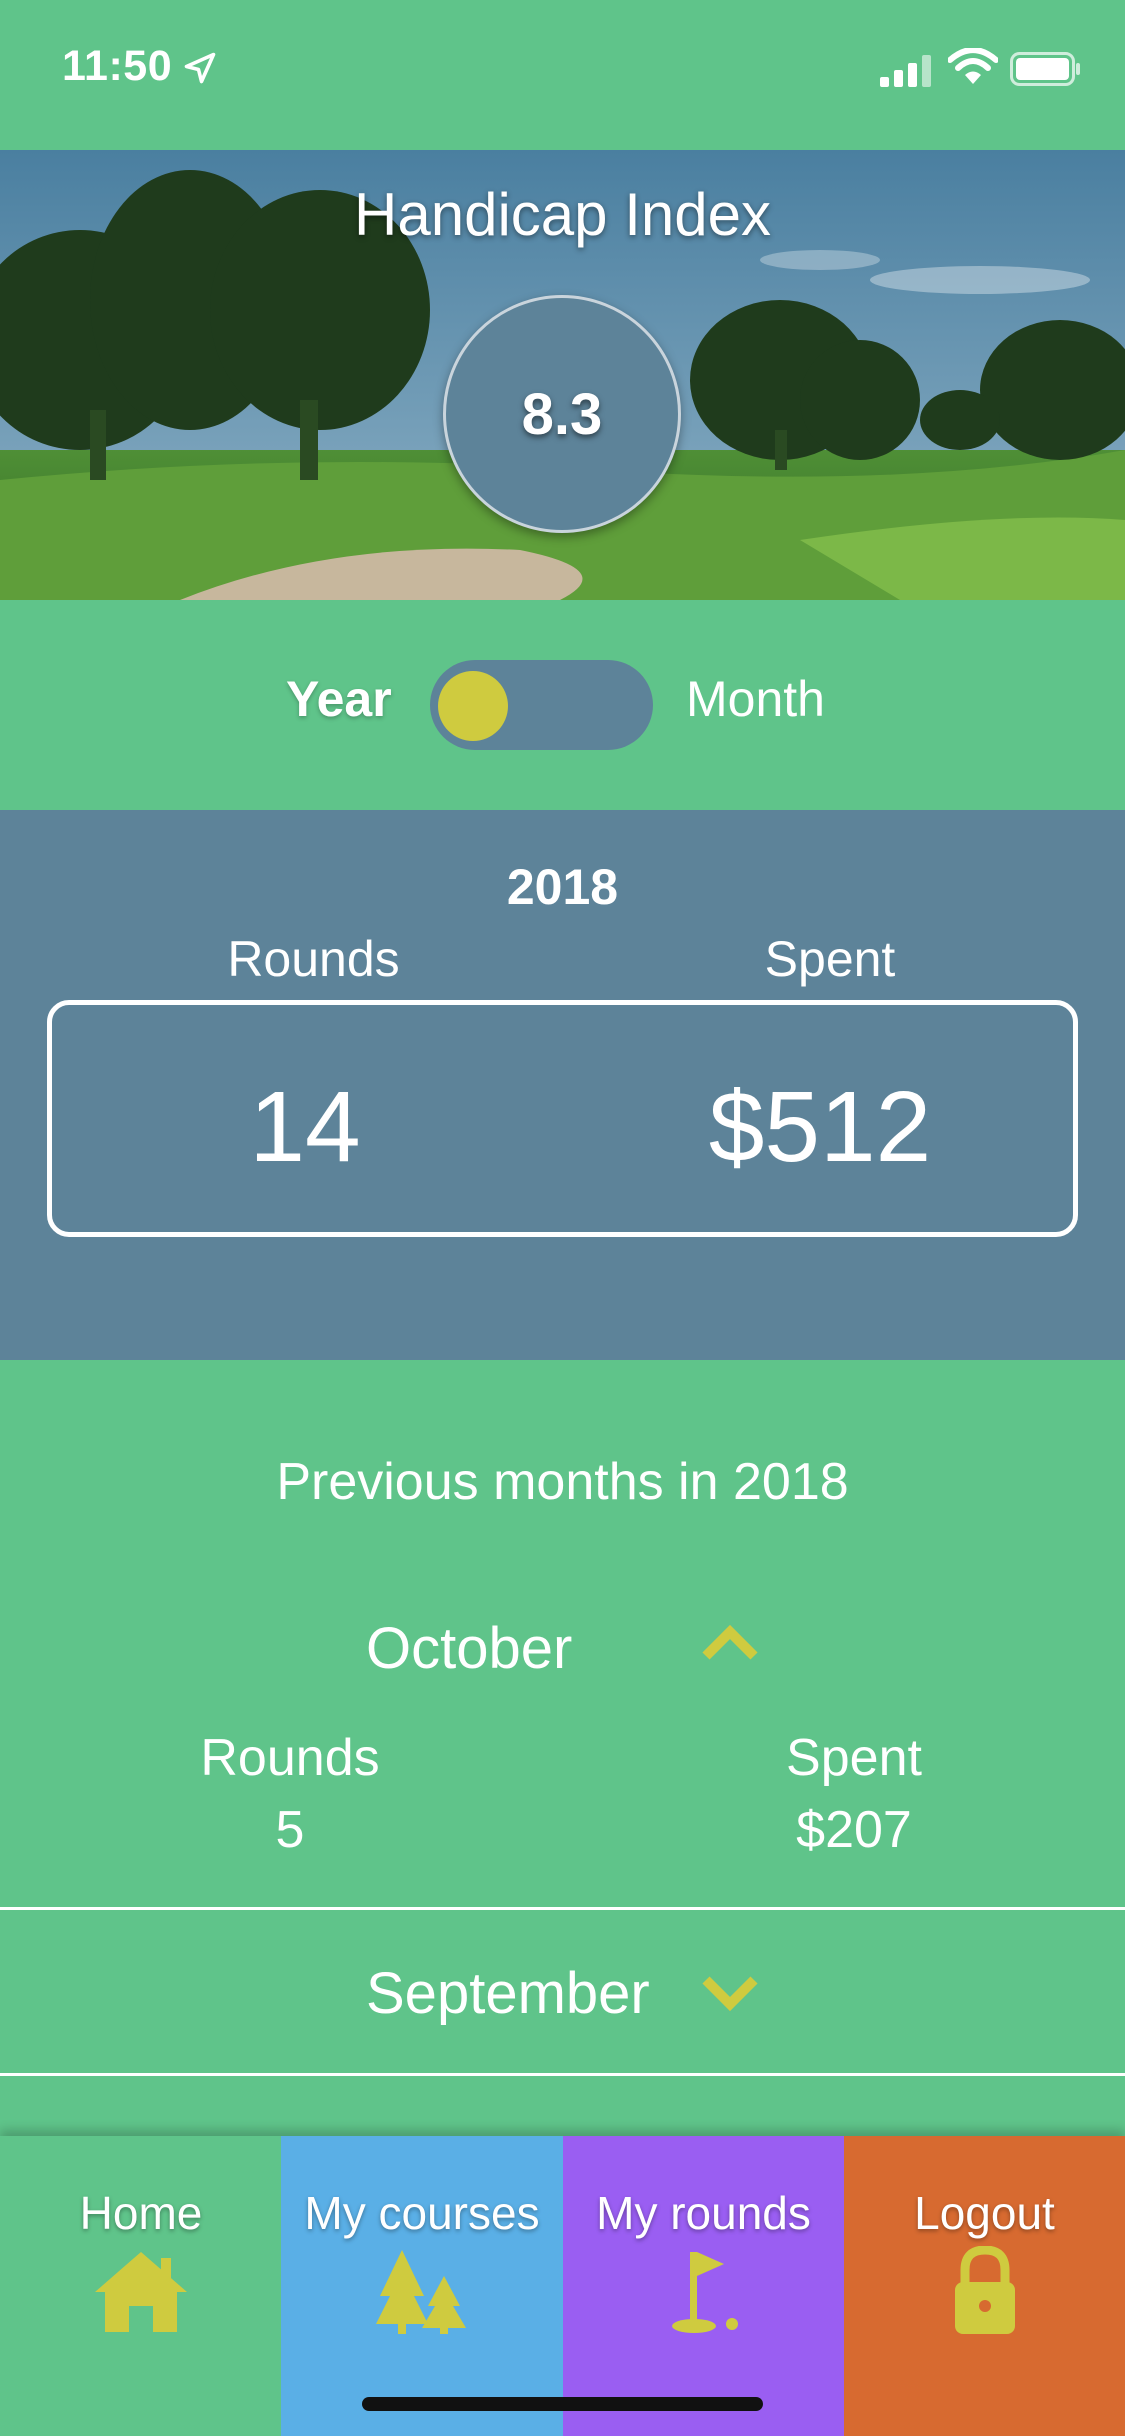 This screenshot has width=1125, height=2436. What do you see at coordinates (200, 68) in the screenshot?
I see `location-arrow-icon` at bounding box center [200, 68].